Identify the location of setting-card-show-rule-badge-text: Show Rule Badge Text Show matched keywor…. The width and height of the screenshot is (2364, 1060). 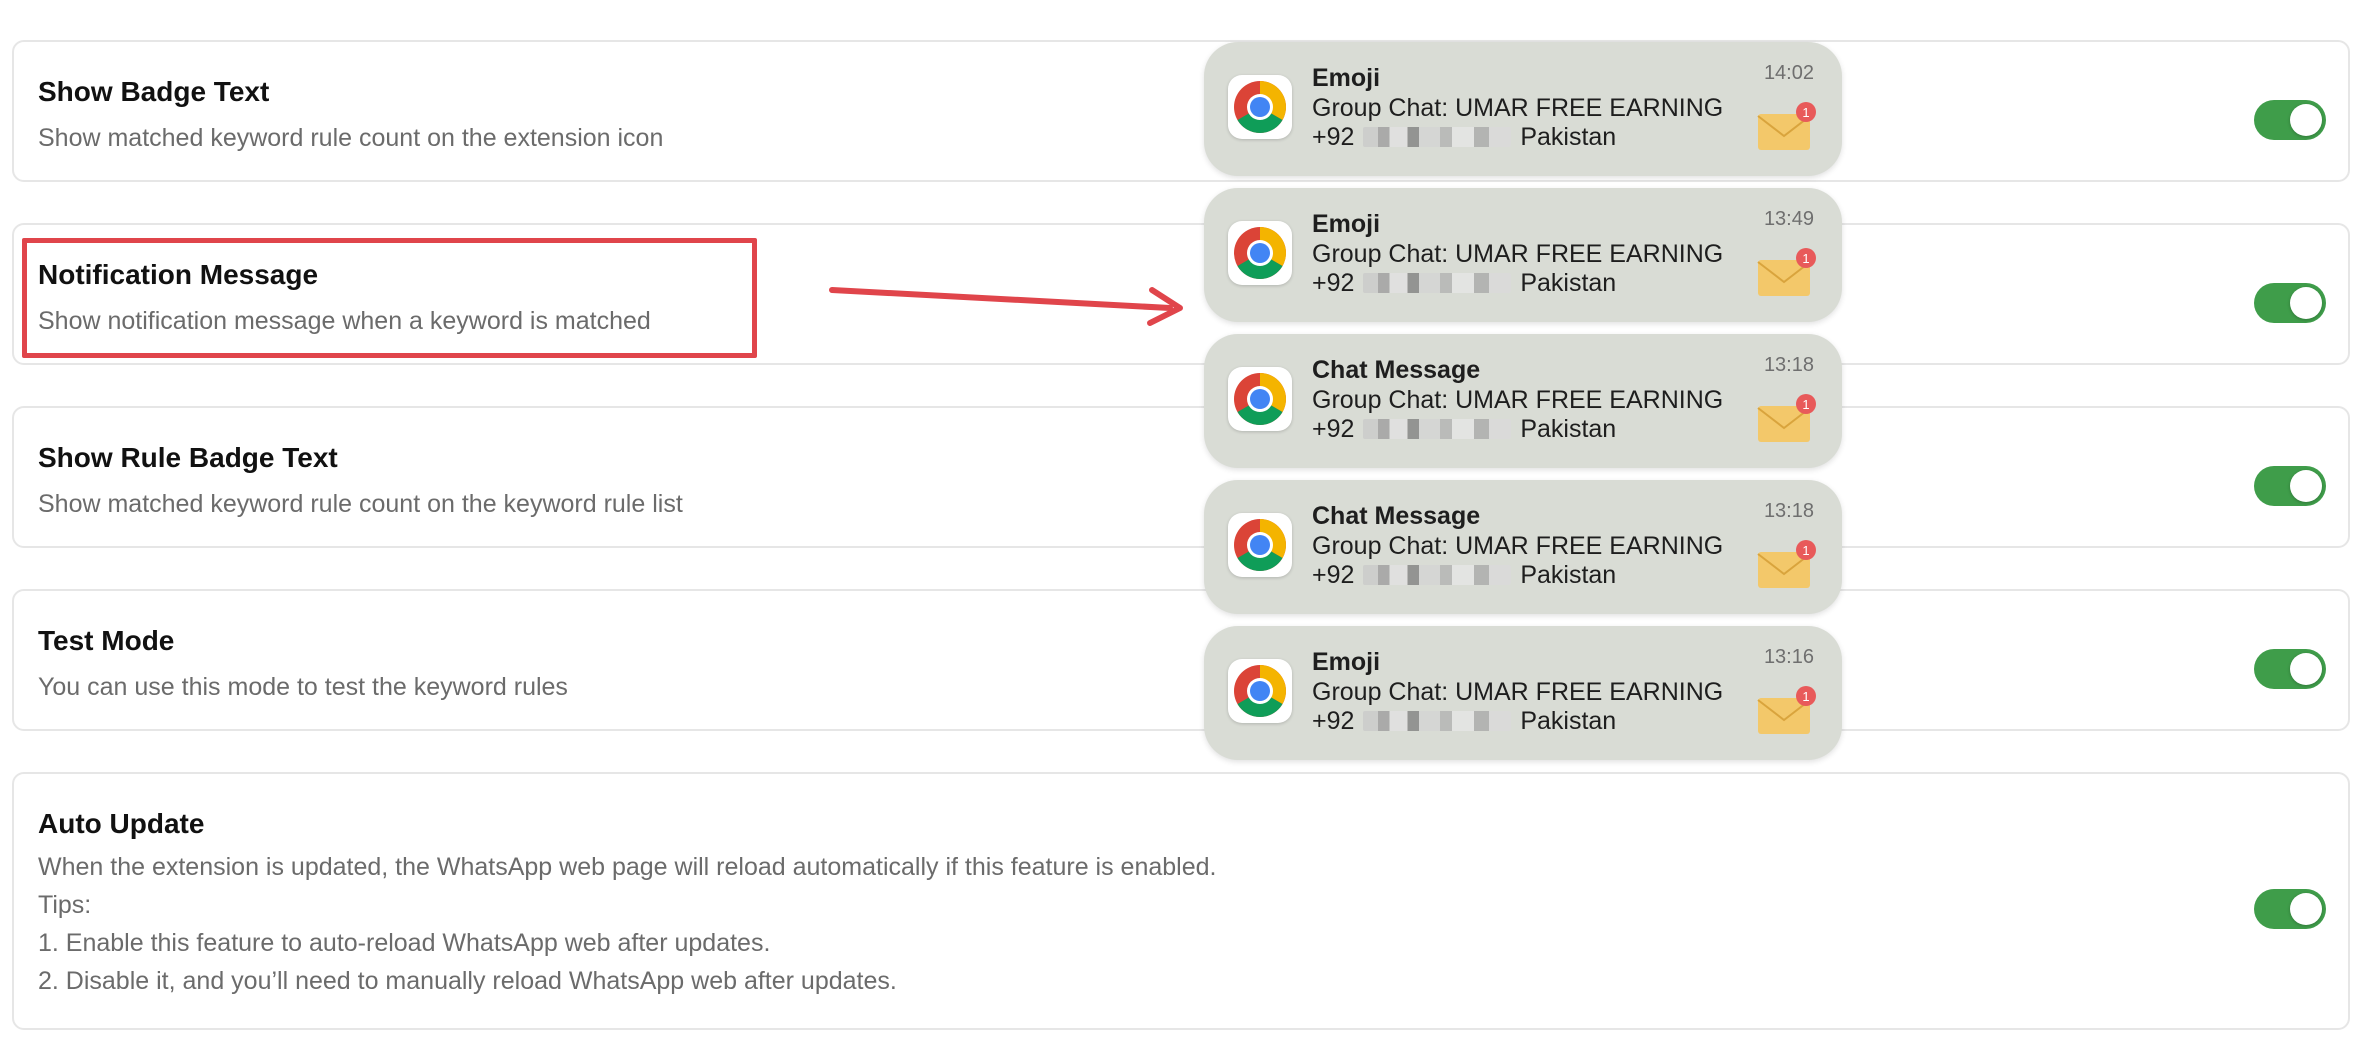
(1181, 477).